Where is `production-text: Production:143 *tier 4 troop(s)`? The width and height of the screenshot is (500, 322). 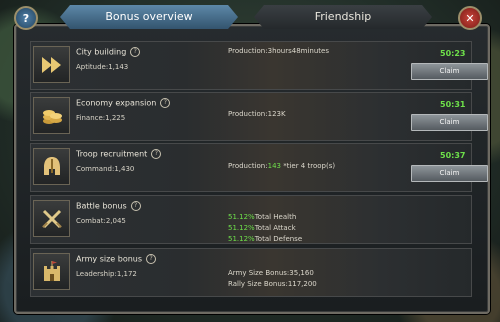 production-text: Production:143 *tier 4 troop(s) is located at coordinates (282, 166).